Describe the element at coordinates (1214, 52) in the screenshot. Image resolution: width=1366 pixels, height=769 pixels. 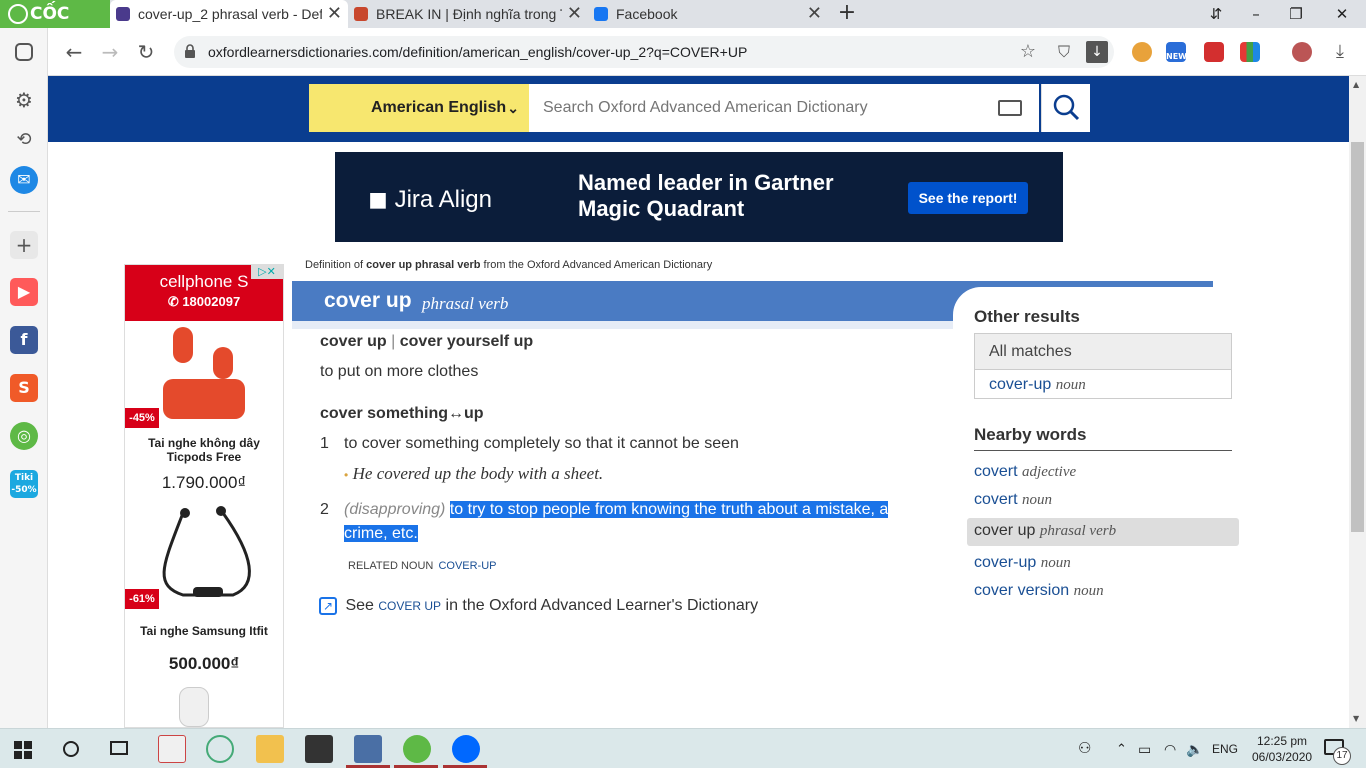
I see `sync-ext-icon` at that location.